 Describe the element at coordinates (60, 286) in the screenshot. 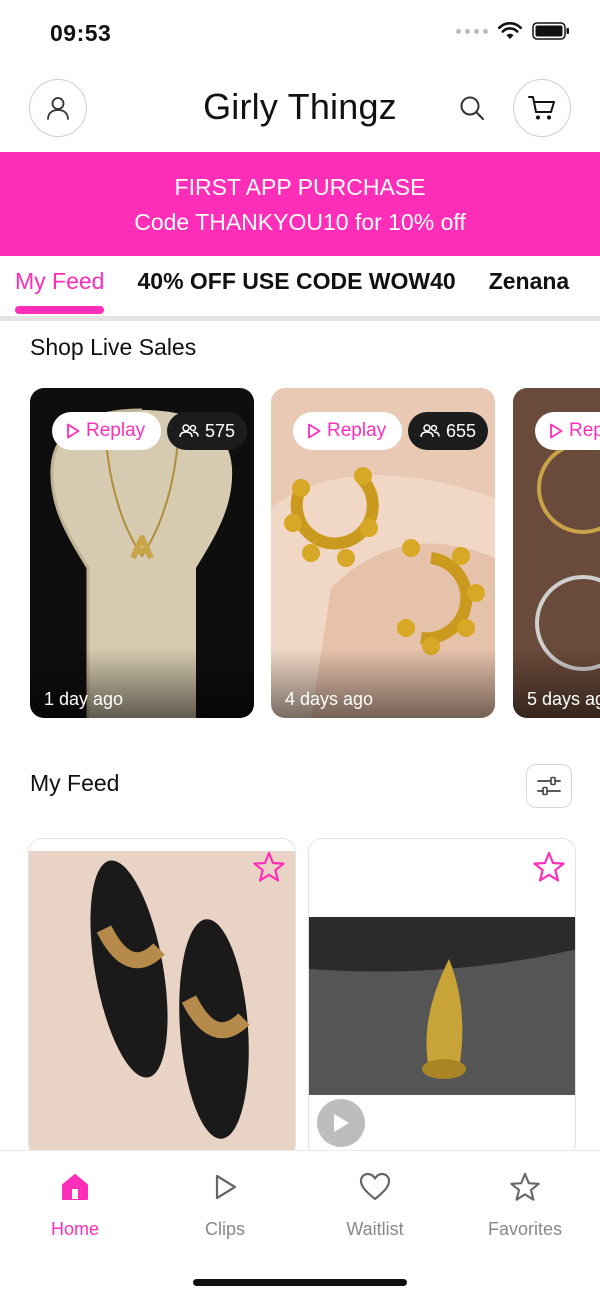

I see `tab-my-feed: My Feed` at that location.